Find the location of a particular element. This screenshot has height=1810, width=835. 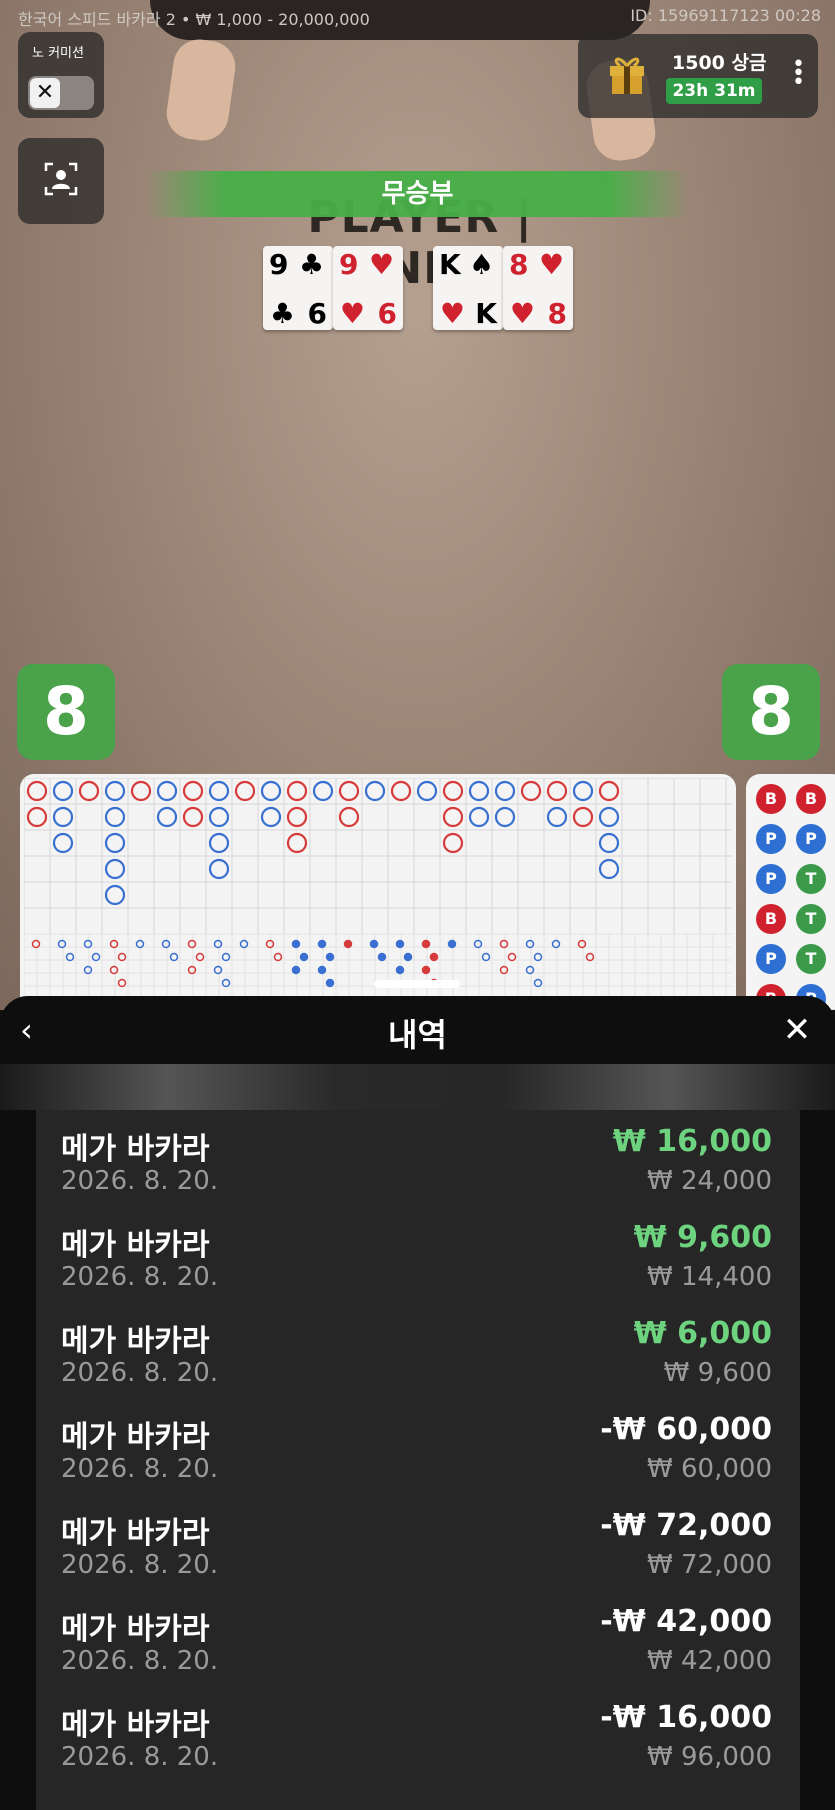

dealer-left-hand is located at coordinates (201, 90).